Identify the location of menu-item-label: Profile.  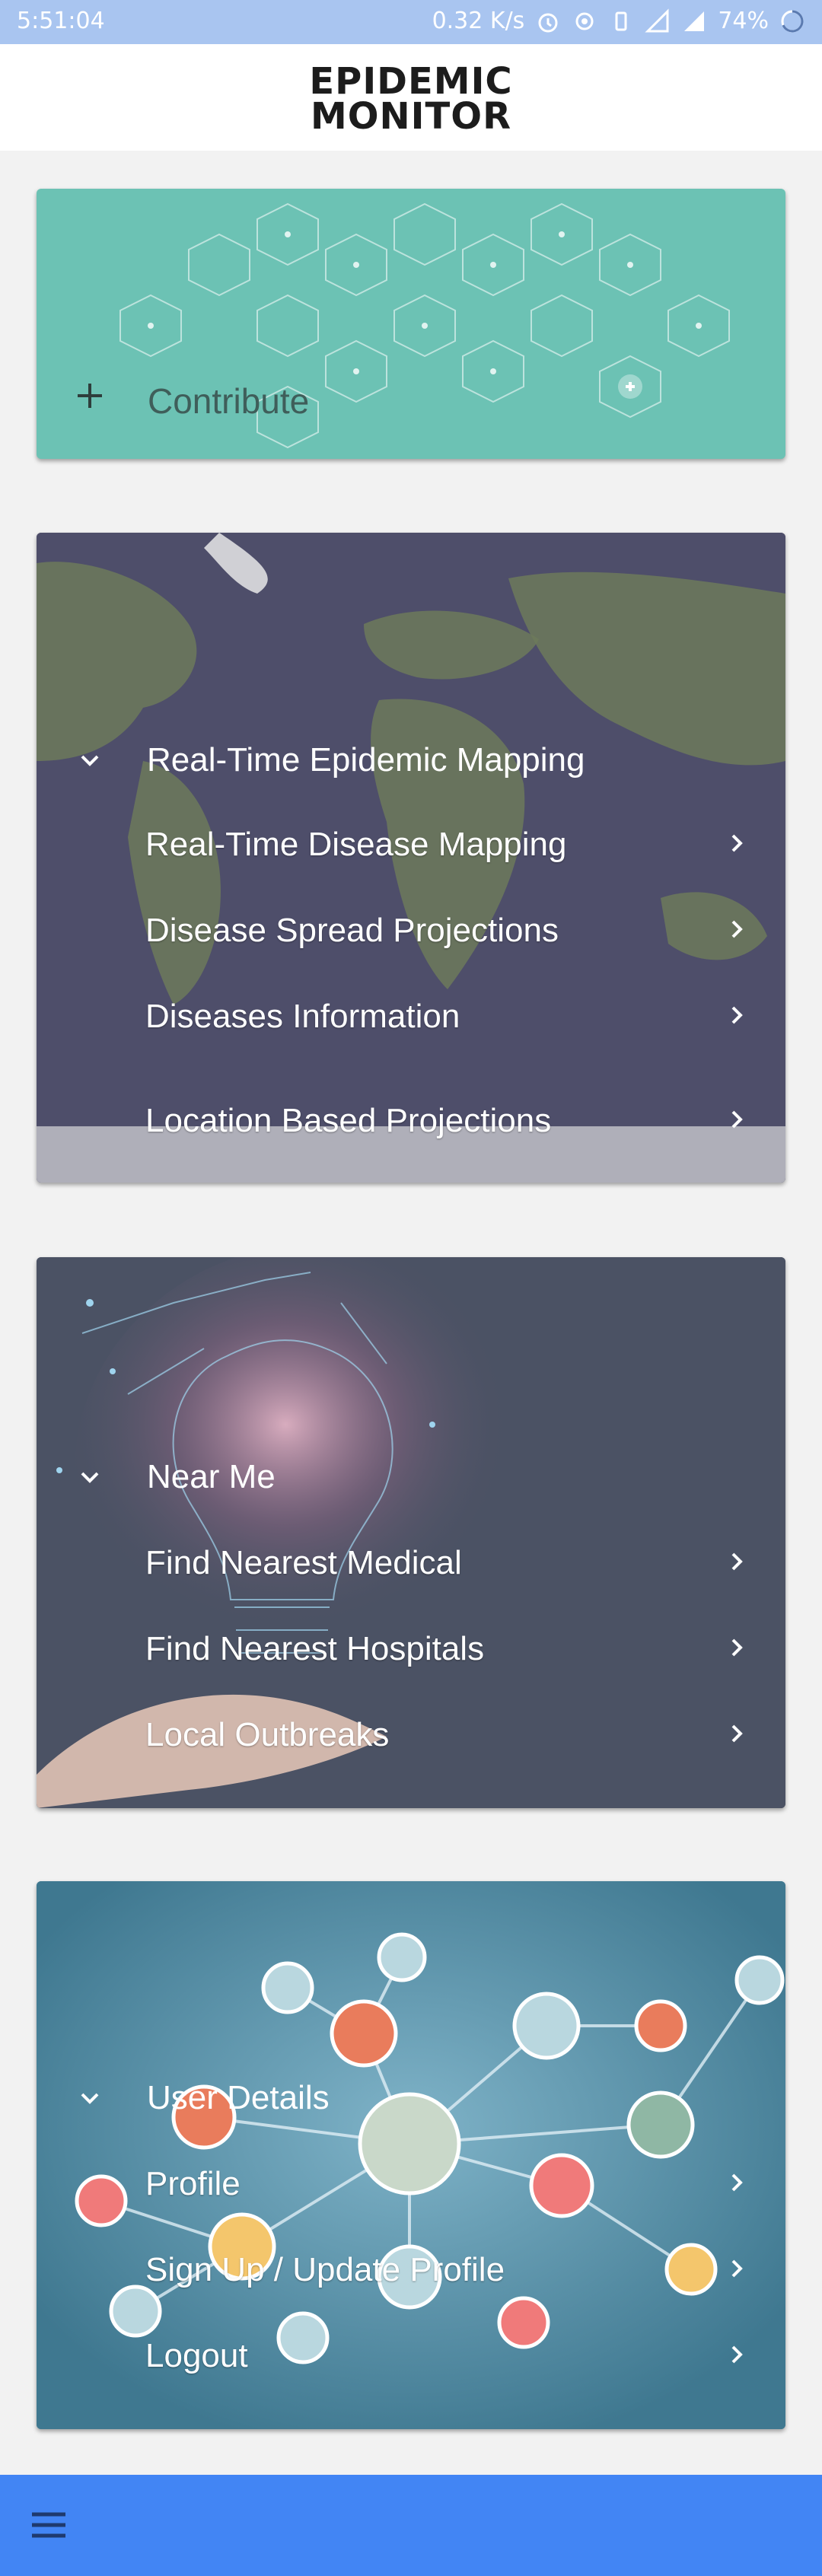
(193, 2183).